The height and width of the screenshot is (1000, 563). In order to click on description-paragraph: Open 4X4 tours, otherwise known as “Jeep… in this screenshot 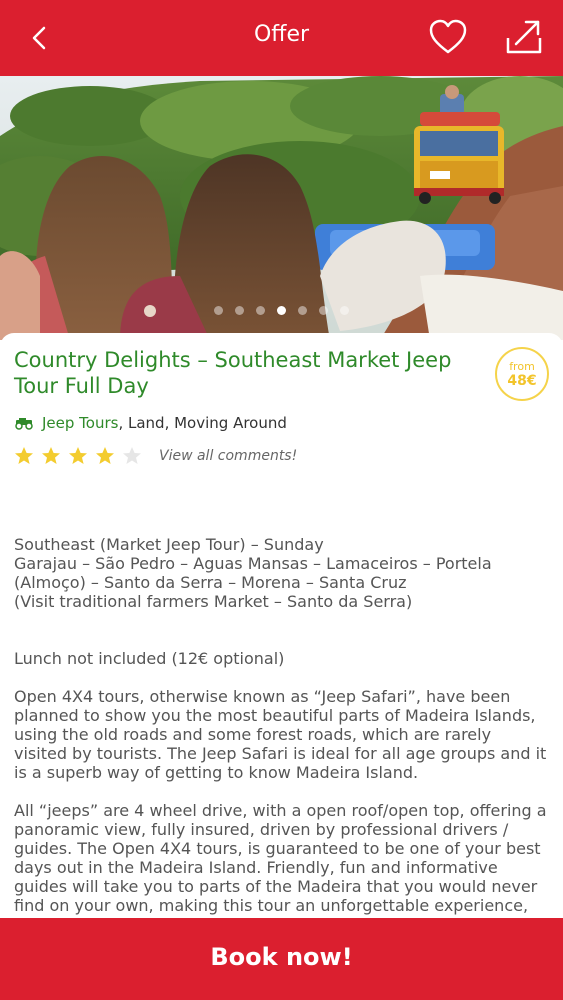, I will do `click(280, 734)`.